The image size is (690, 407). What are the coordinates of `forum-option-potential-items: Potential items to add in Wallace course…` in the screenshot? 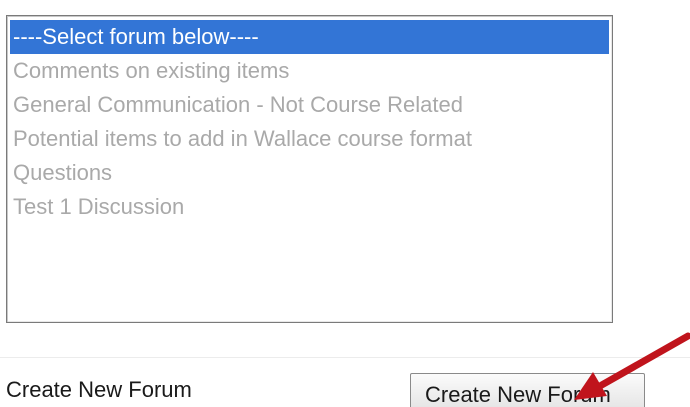 It's located at (309, 139).